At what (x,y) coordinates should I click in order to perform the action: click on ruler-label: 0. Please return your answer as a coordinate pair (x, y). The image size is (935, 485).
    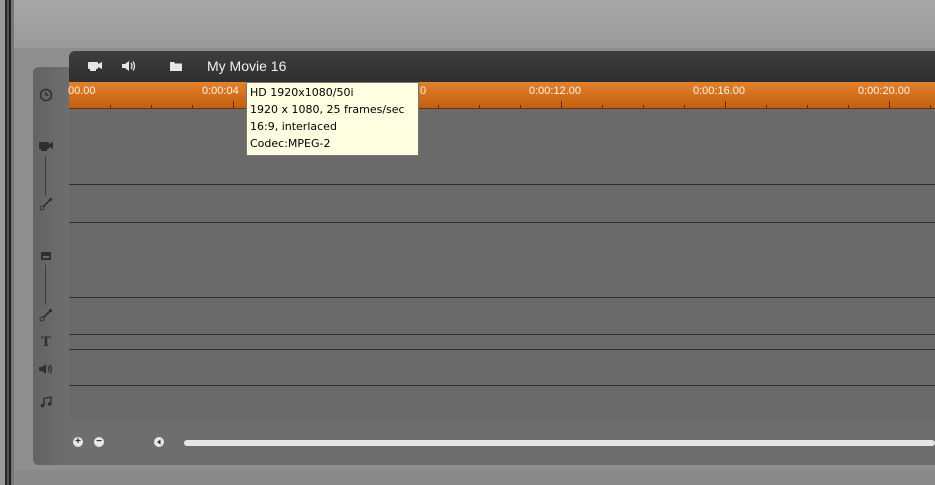
    Looking at the image, I should click on (423, 91).